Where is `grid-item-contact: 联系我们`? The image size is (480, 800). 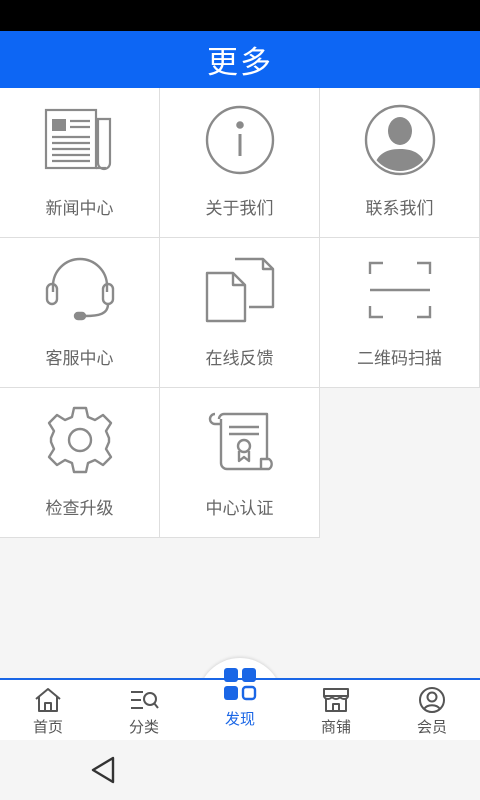 grid-item-contact: 联系我们 is located at coordinates (400, 163).